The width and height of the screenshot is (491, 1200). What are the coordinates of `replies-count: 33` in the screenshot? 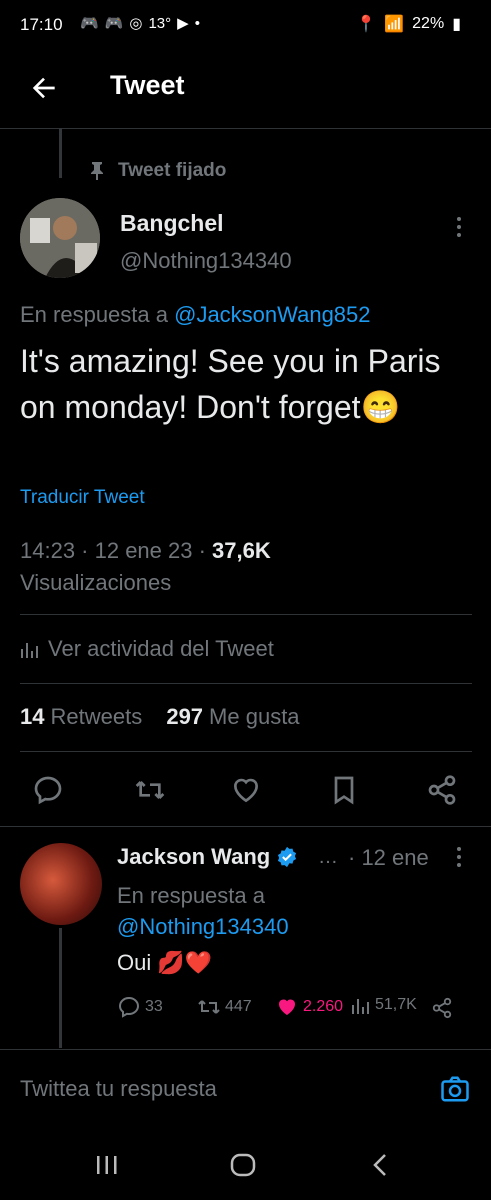 It's located at (154, 1006).